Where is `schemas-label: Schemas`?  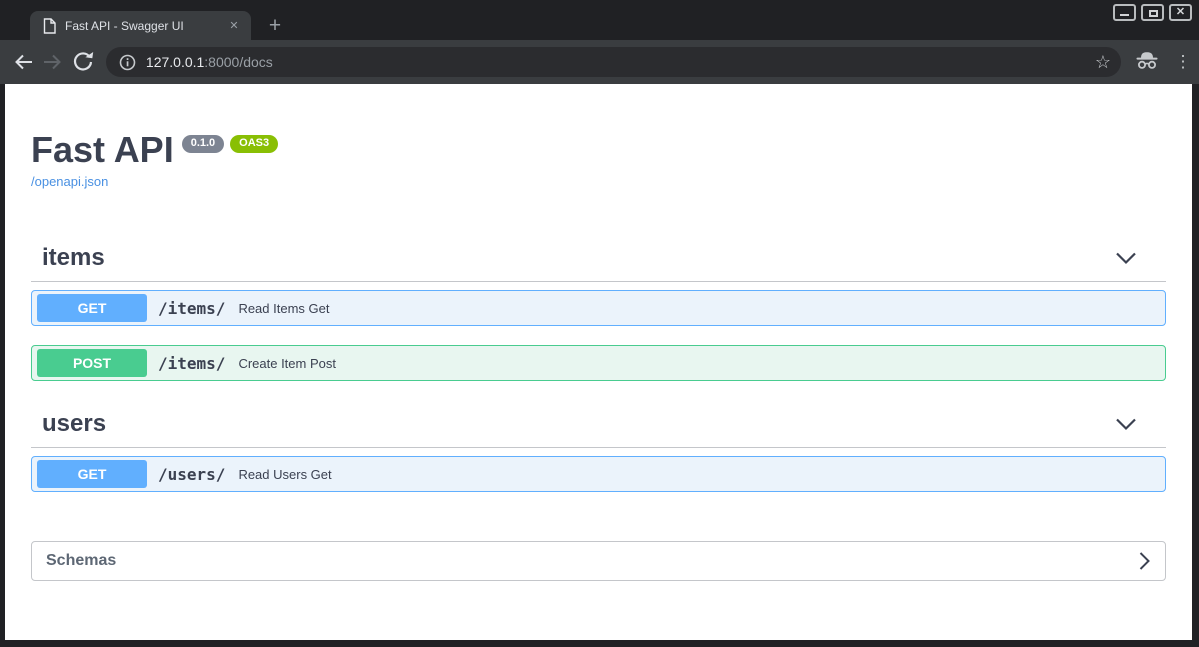 schemas-label: Schemas is located at coordinates (81, 560).